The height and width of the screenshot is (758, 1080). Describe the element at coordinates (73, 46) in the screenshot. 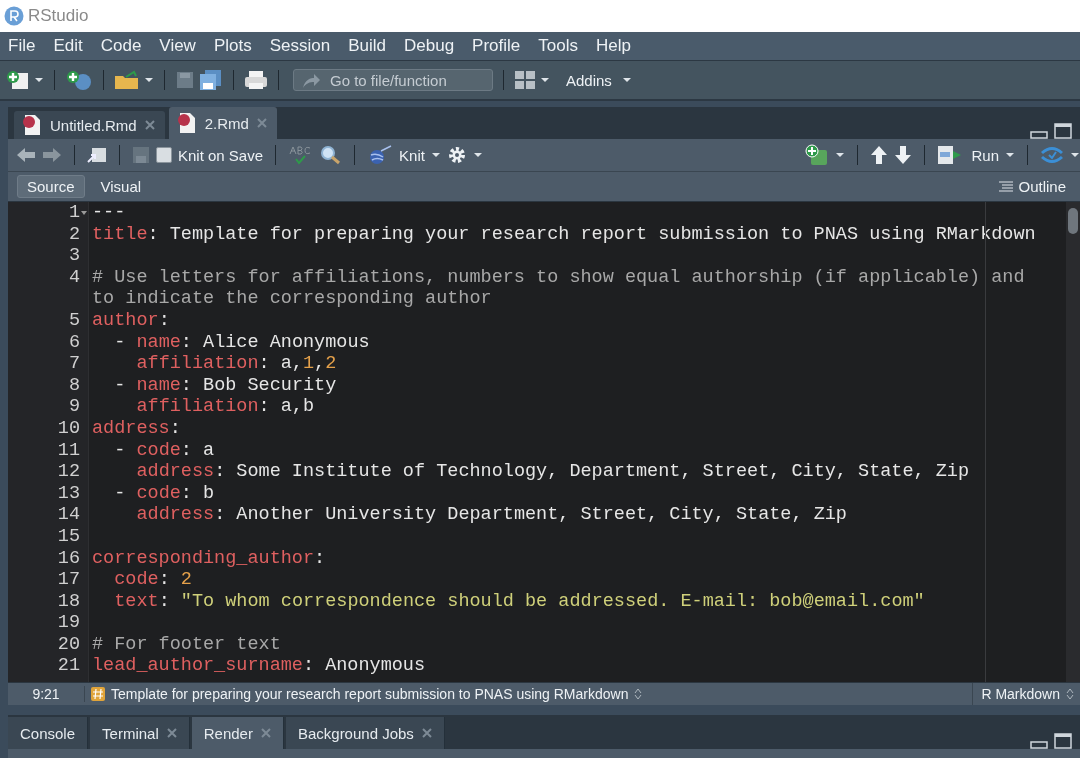

I see `menu-item: Edit` at that location.